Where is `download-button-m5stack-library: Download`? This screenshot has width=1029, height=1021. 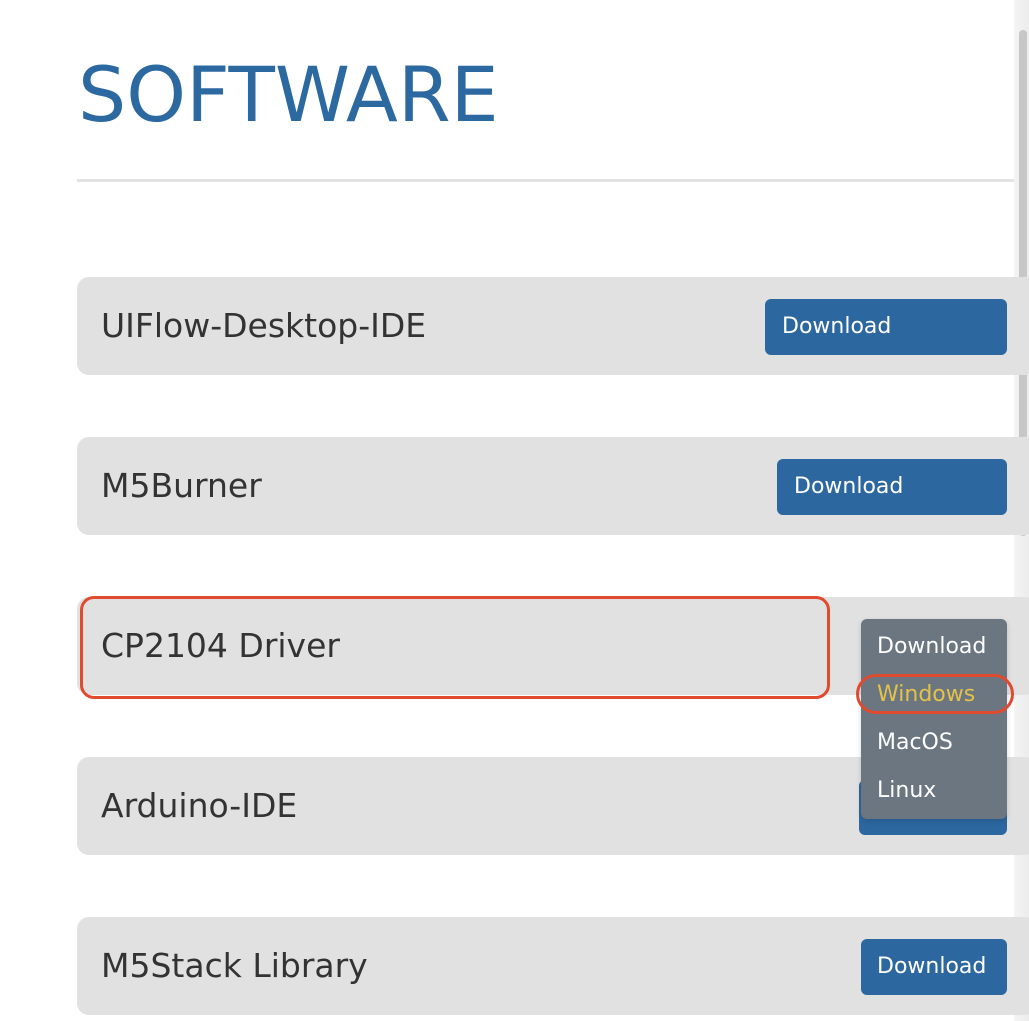
download-button-m5stack-library: Download is located at coordinates (934, 967).